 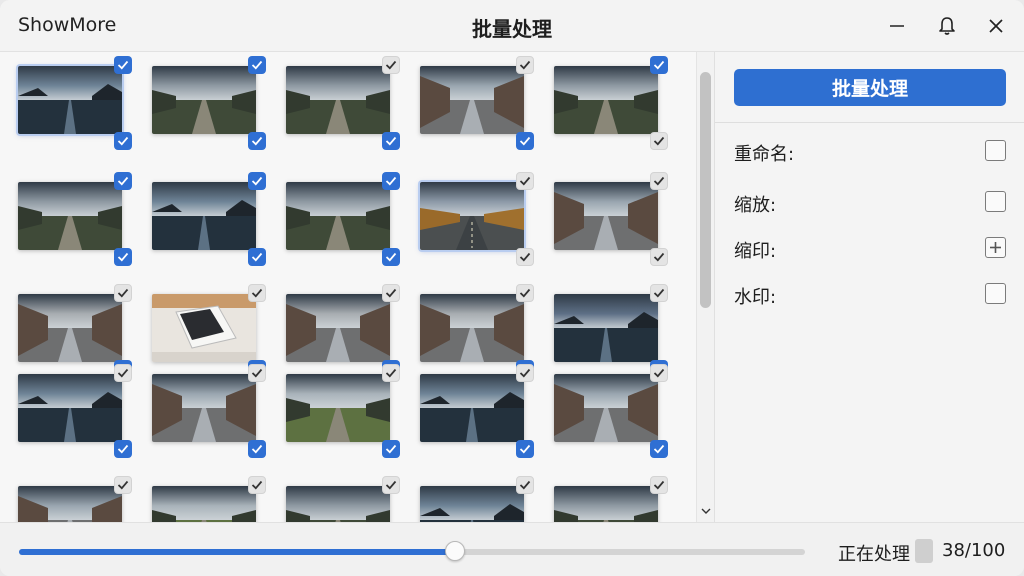 I want to click on scroll-down-arrow, so click(x=706, y=511).